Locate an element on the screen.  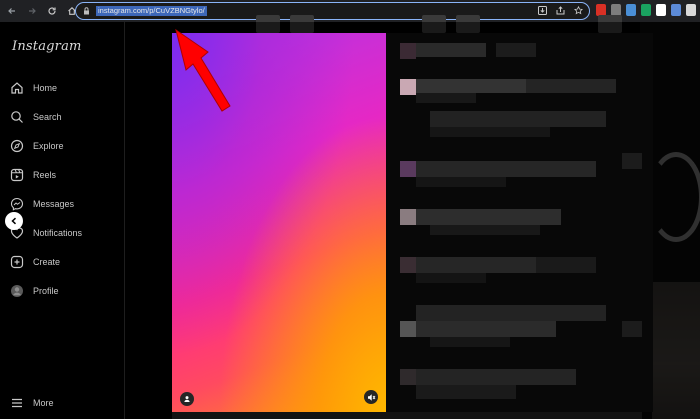
share-icon is located at coordinates (560, 10).